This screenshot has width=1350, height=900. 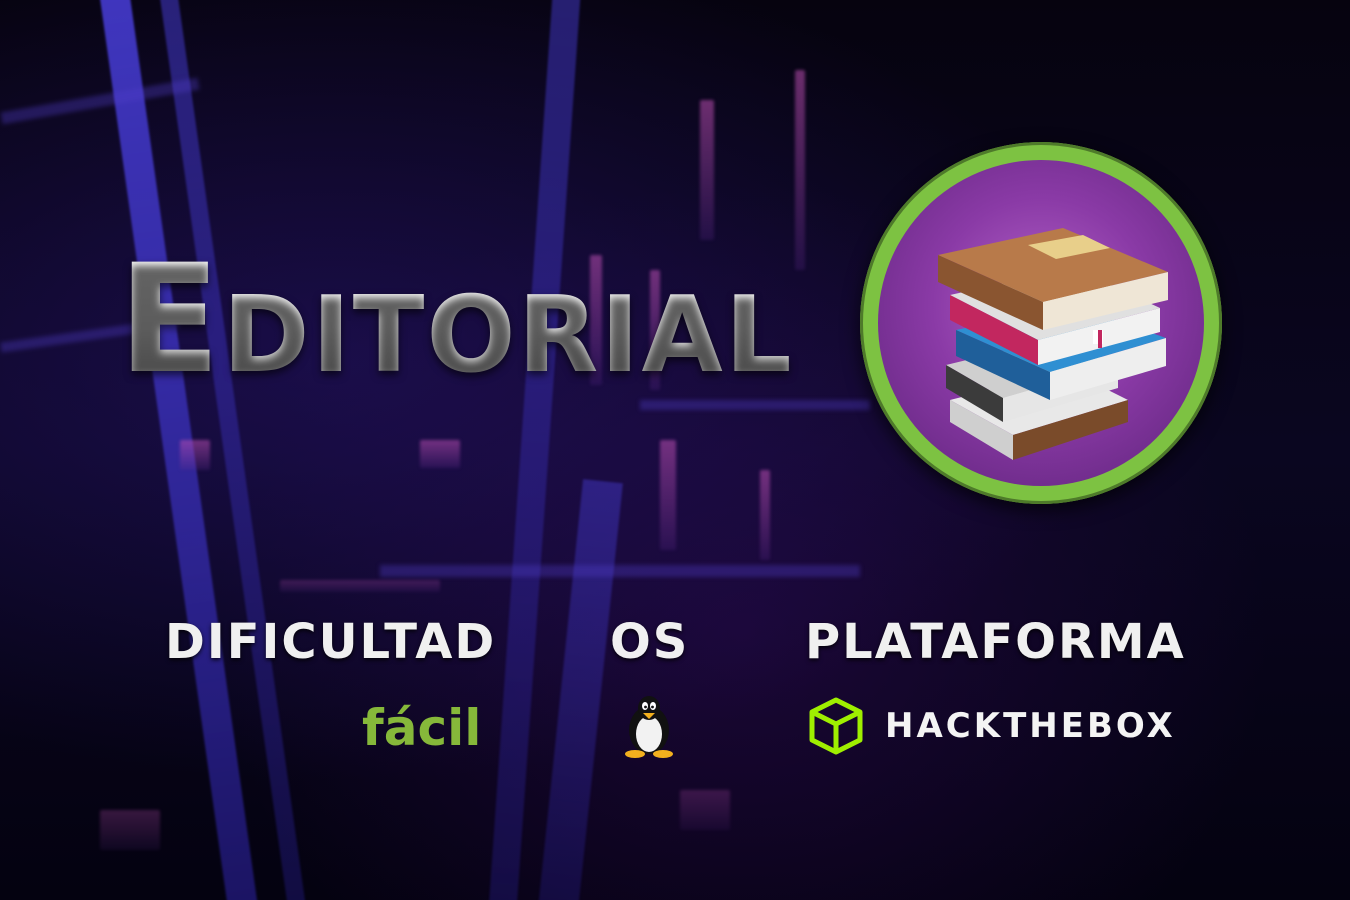 I want to click on os-label: OS, so click(x=650, y=642).